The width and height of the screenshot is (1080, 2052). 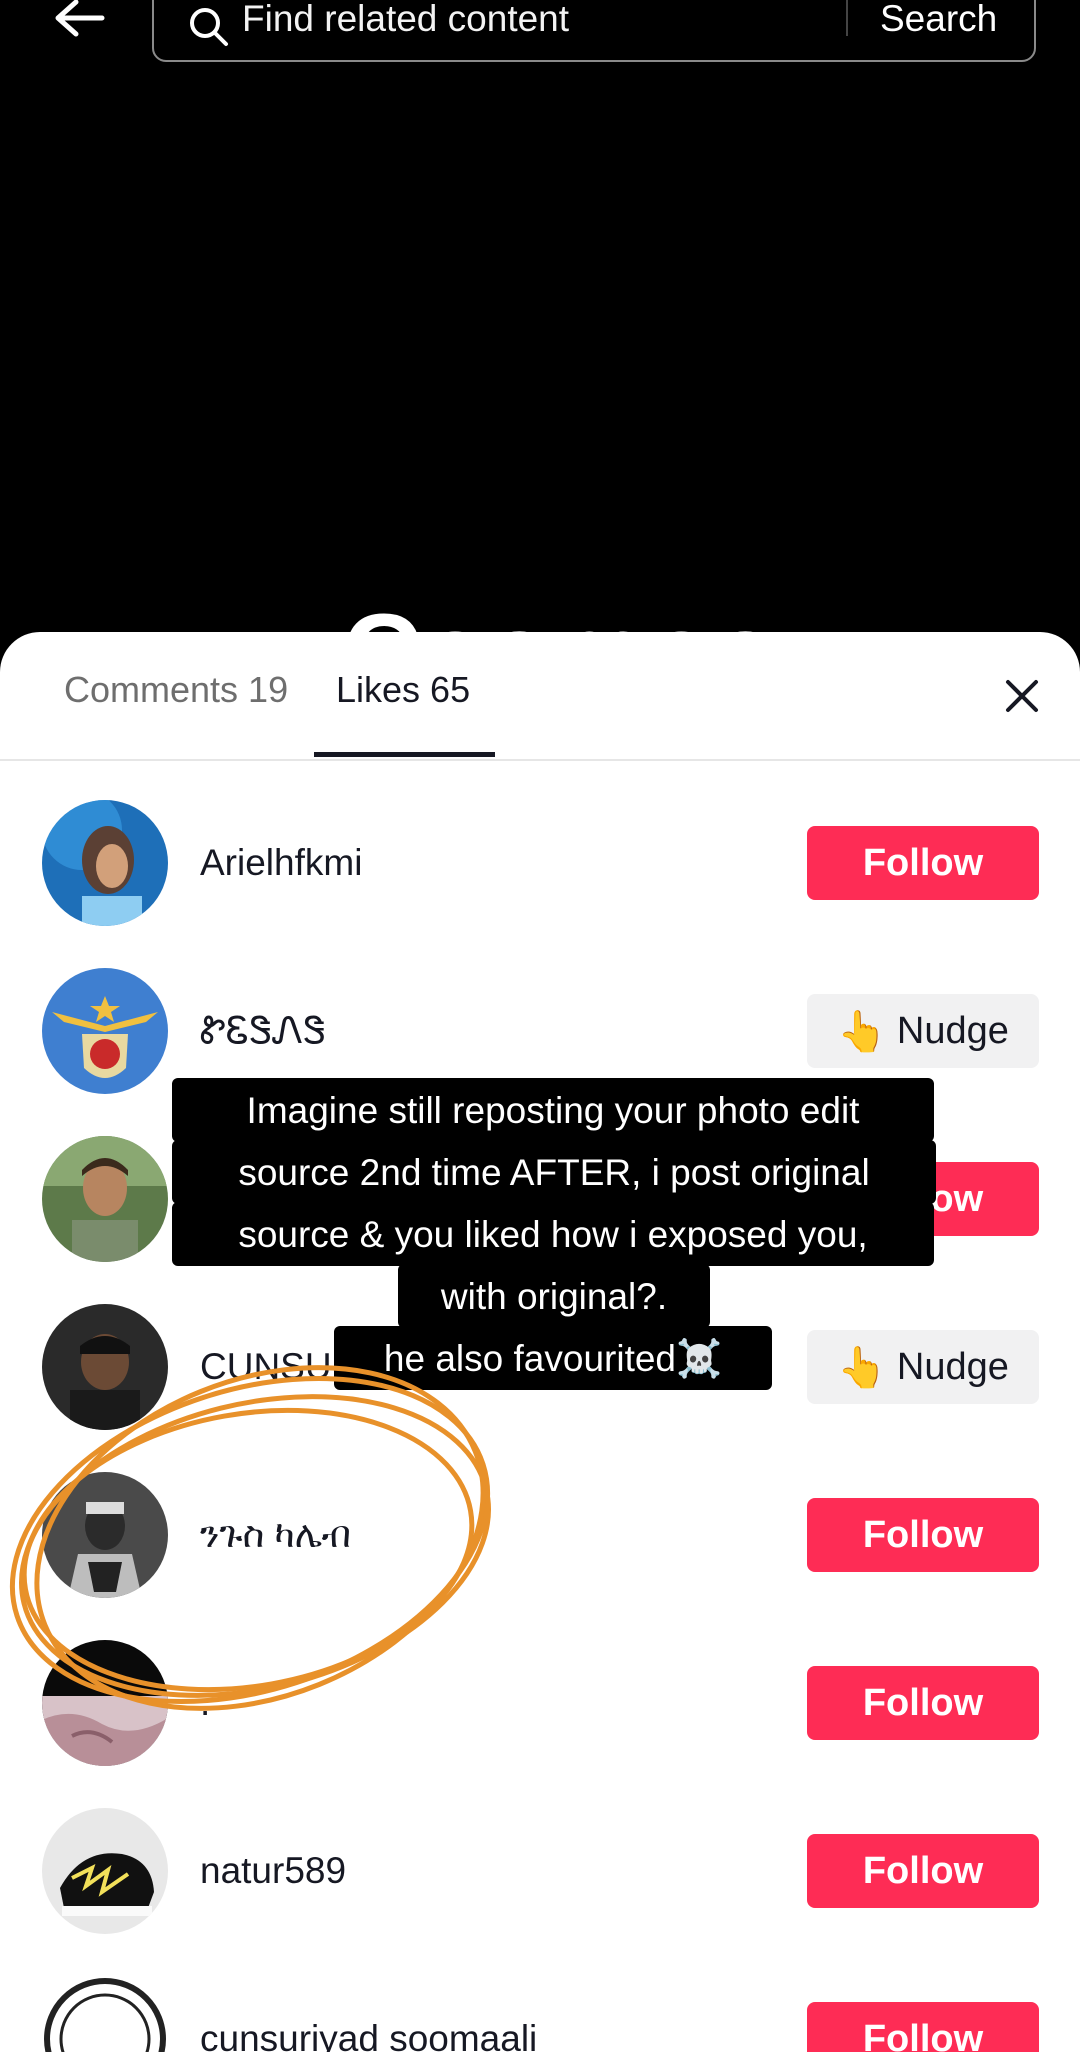 I want to click on search-button: Search, so click(x=938, y=18).